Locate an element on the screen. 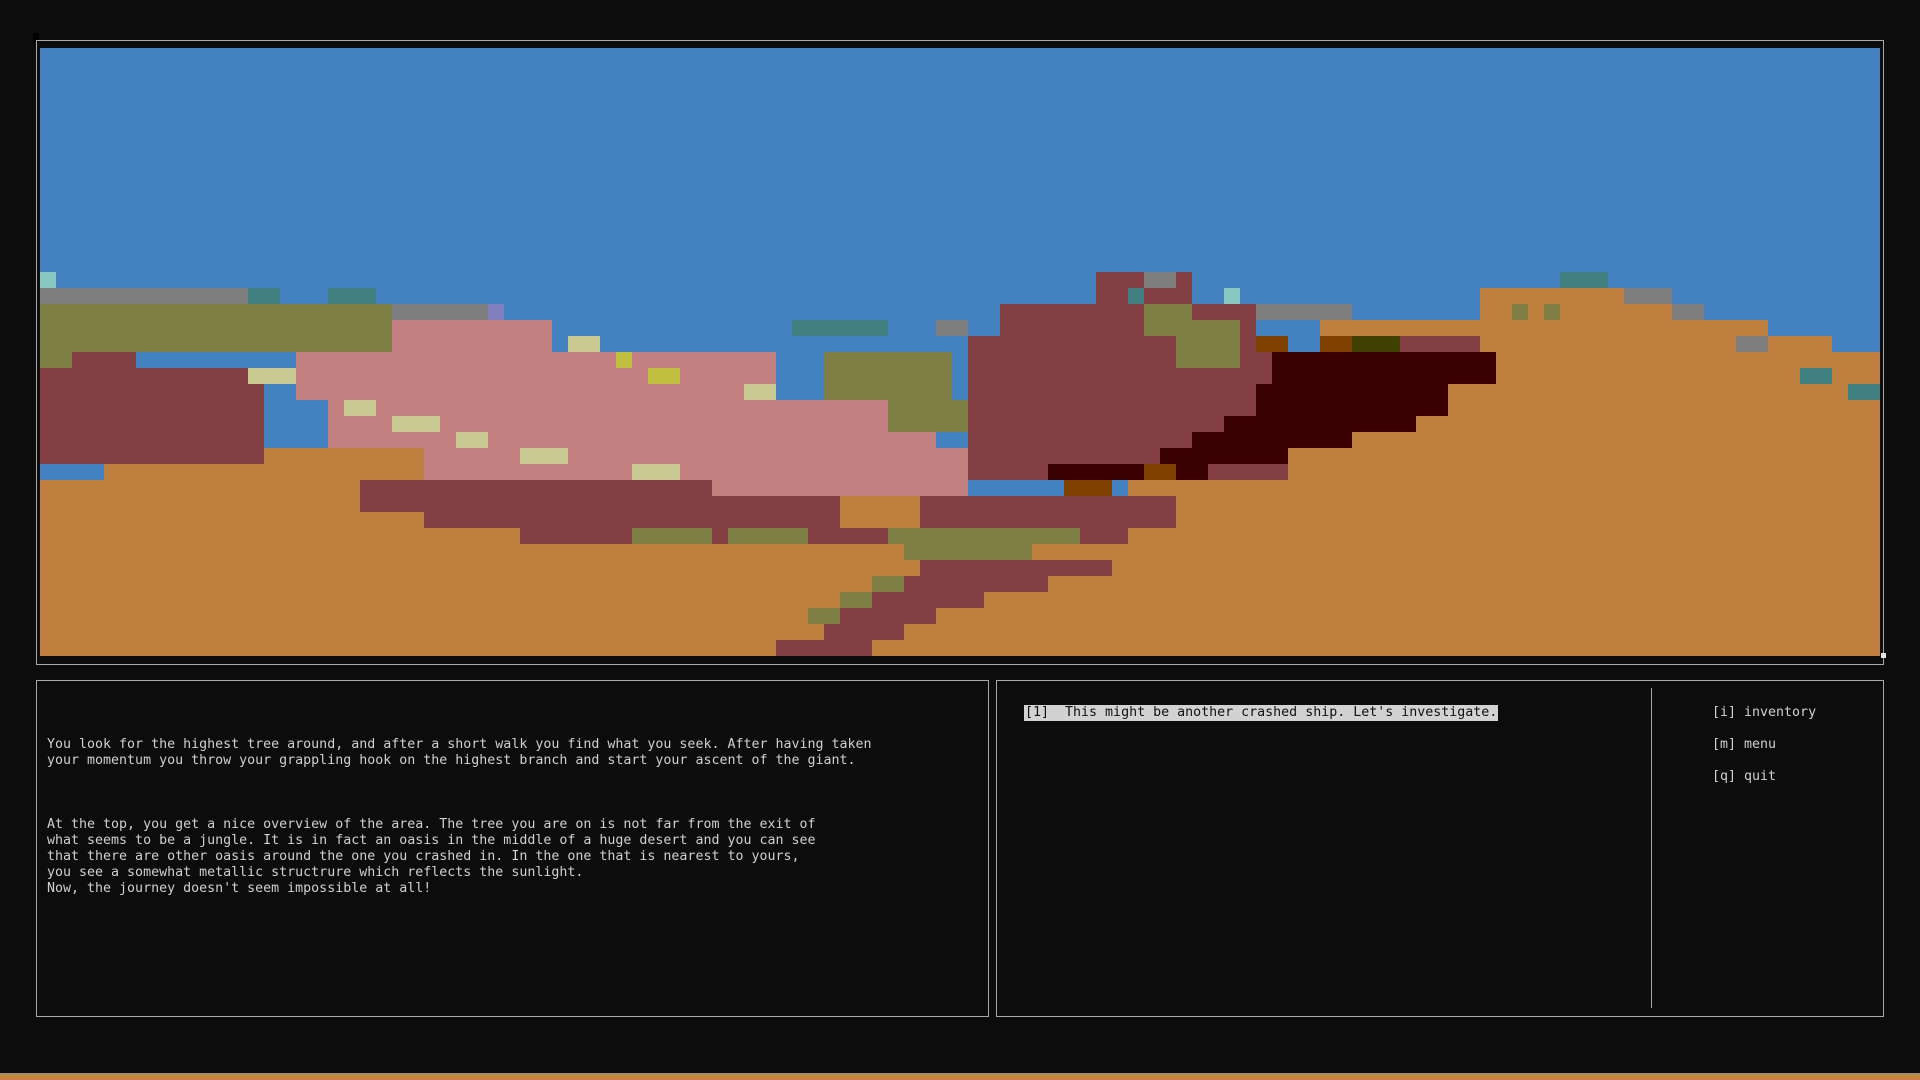 The height and width of the screenshot is (1080, 1920). bottom-accent-bar is located at coordinates (960, 1076).